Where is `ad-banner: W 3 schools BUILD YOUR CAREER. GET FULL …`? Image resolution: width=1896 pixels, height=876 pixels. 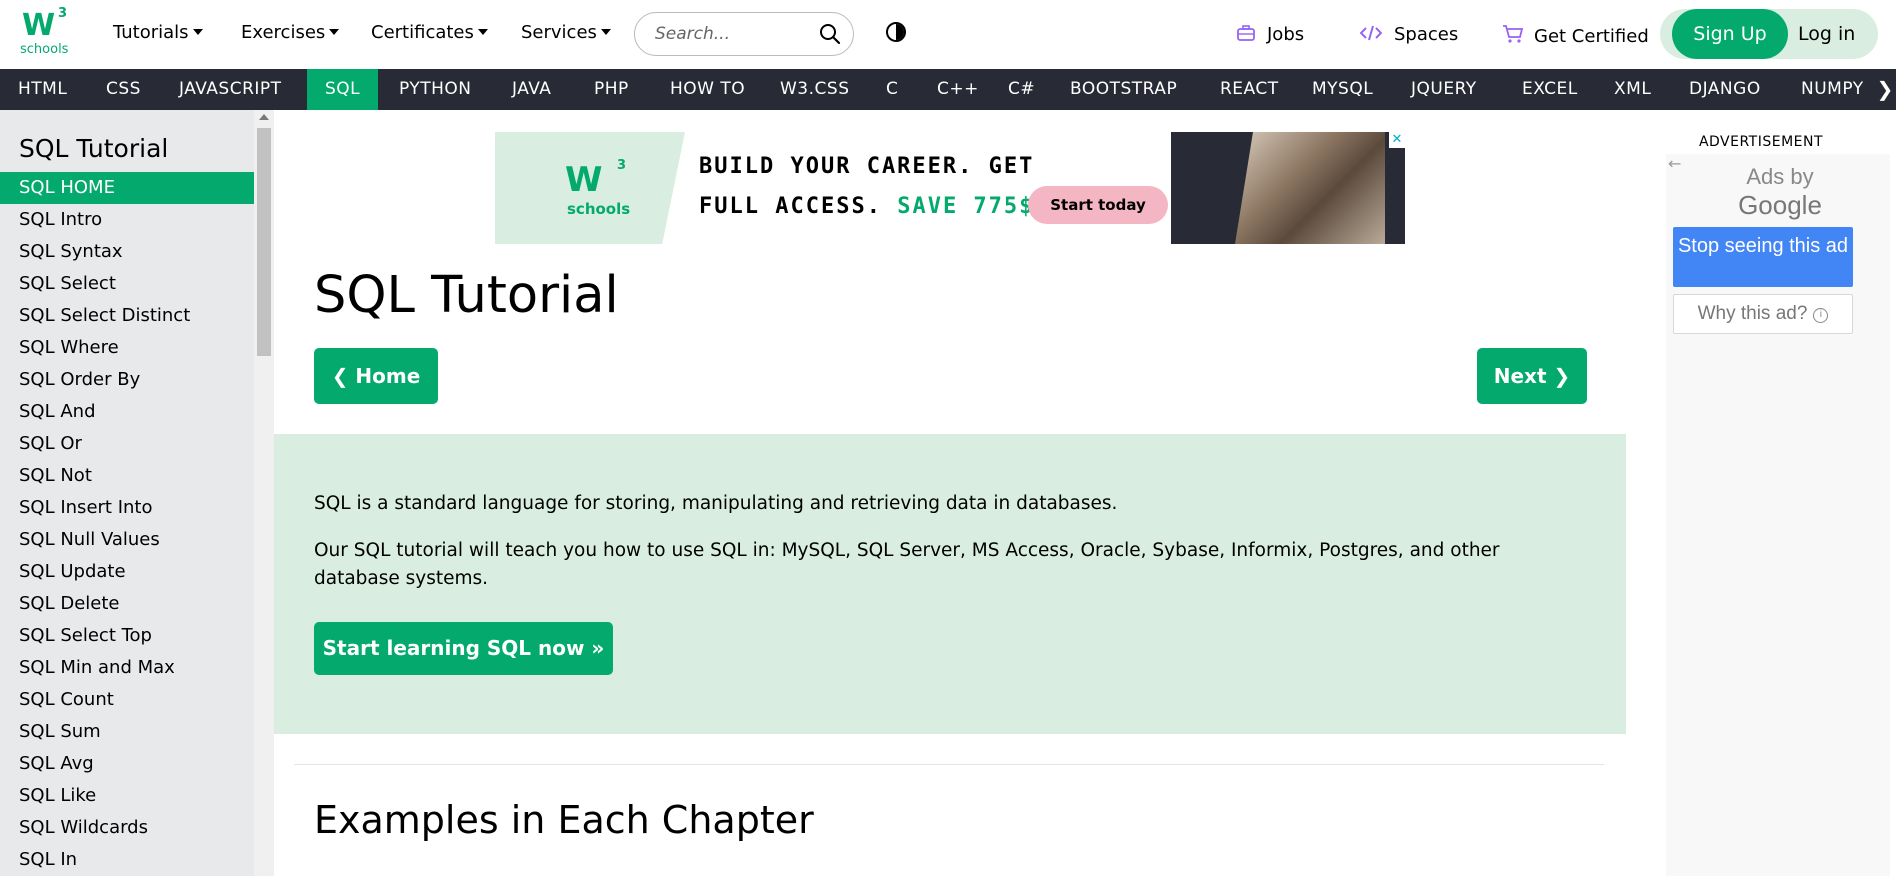
ad-banner: W 3 schools BUILD YOUR CAREER. GET FULL … is located at coordinates (950, 188).